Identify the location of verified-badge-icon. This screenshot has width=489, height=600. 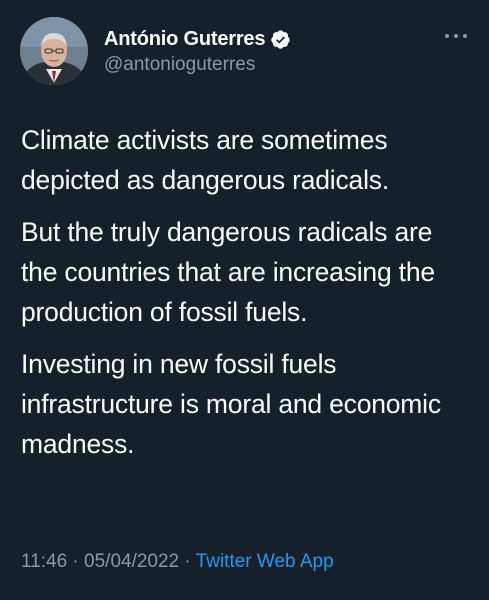
(280, 39).